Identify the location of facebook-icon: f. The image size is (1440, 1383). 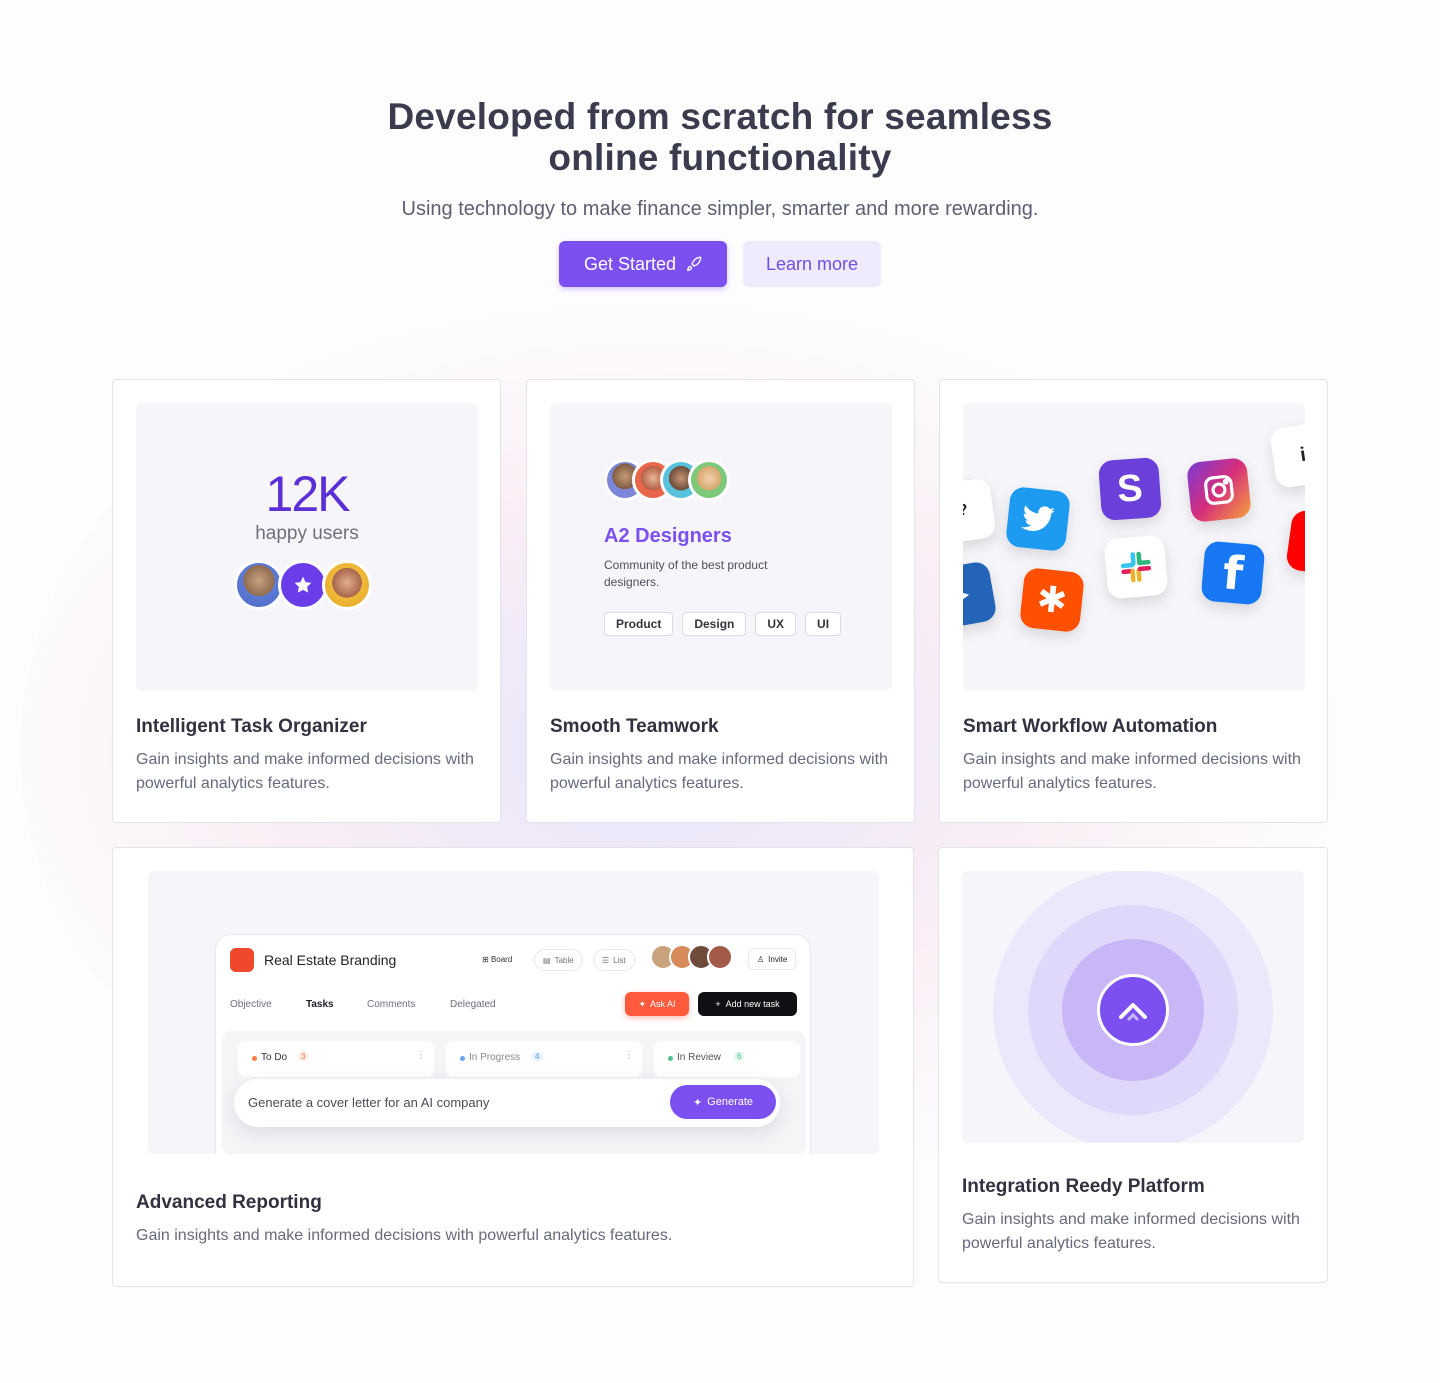
(1233, 573).